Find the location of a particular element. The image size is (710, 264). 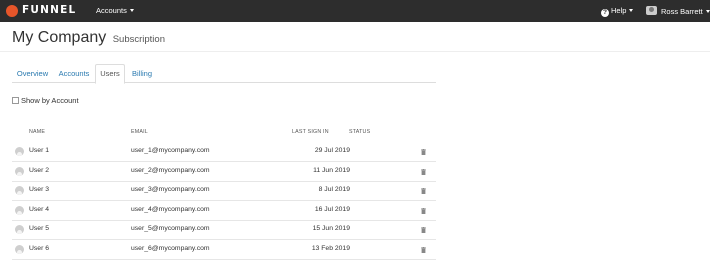

funnel-logo-icon is located at coordinates (12, 11).